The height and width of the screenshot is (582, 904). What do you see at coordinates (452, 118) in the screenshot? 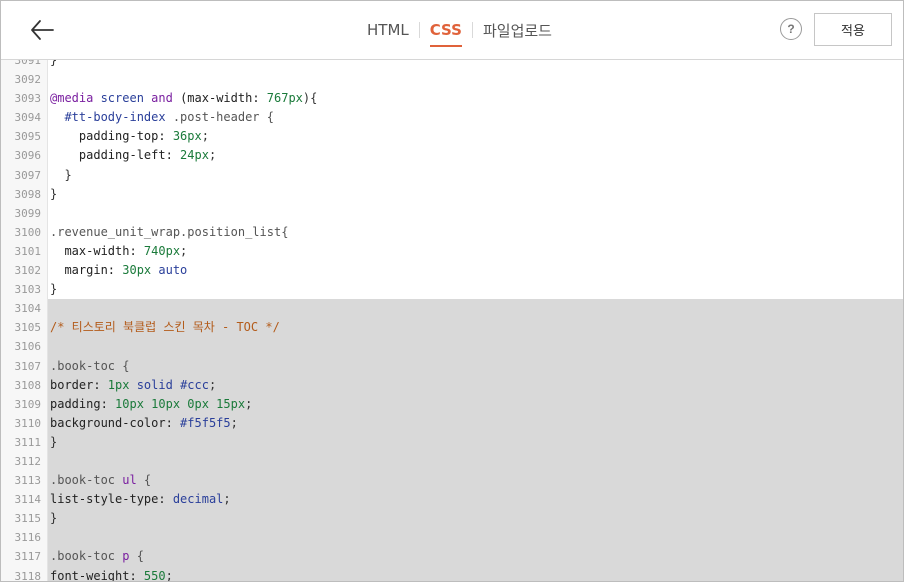
I see `code-line: 3094 #tt-body-index .post-header {` at bounding box center [452, 118].